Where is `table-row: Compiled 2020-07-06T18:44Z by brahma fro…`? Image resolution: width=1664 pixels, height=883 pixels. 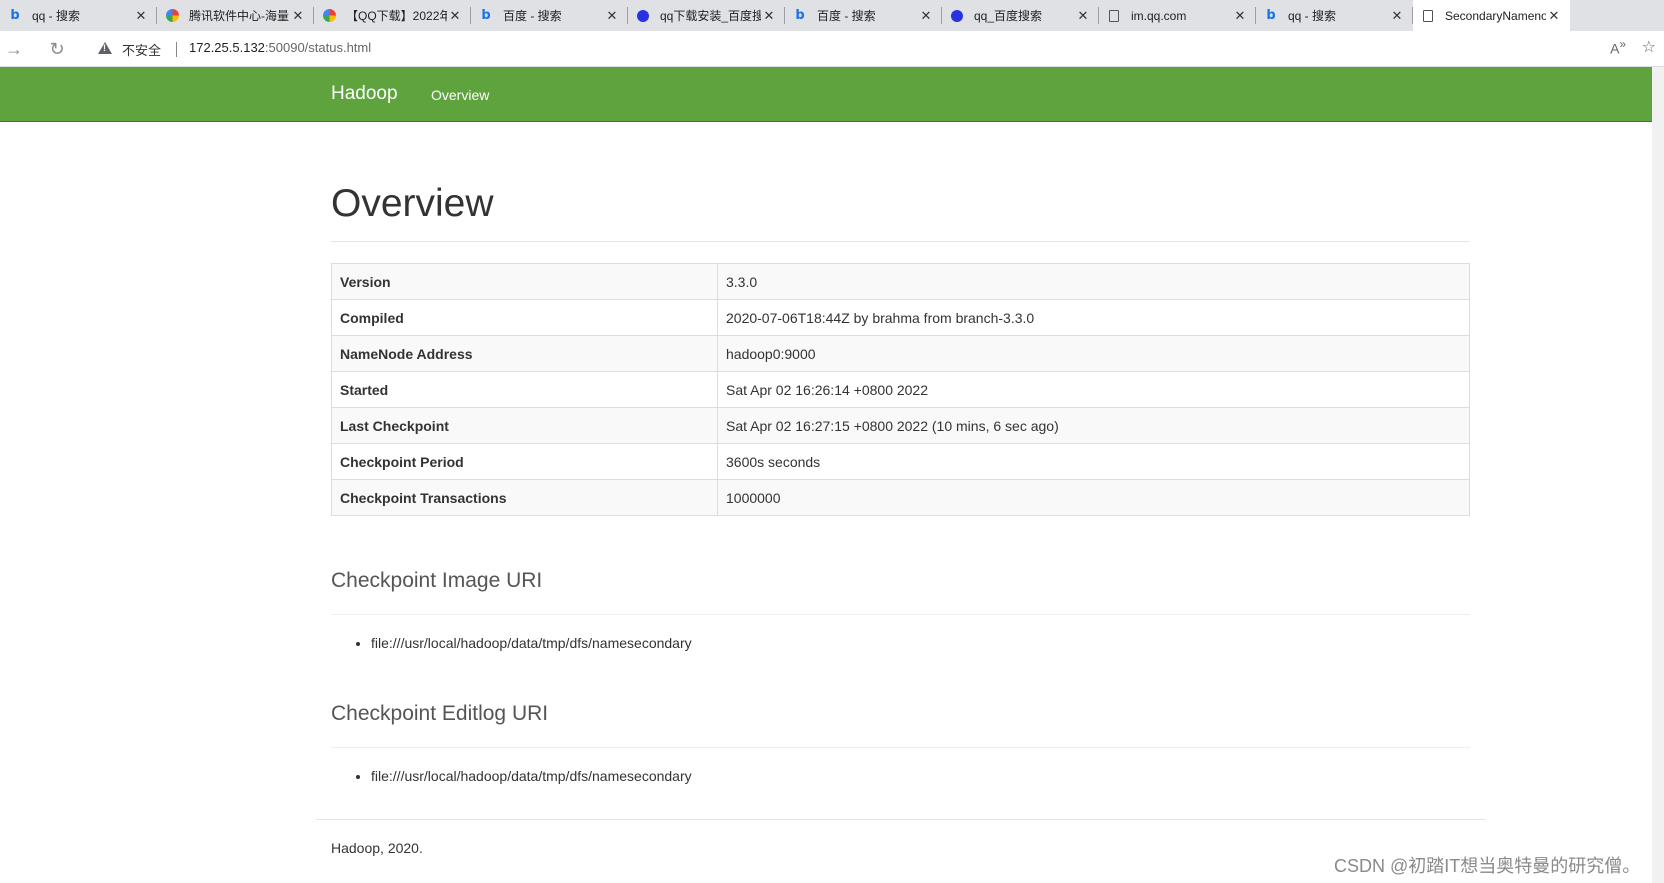
table-row: Compiled 2020-07-06T18:44Z by brahma fro… is located at coordinates (900, 317).